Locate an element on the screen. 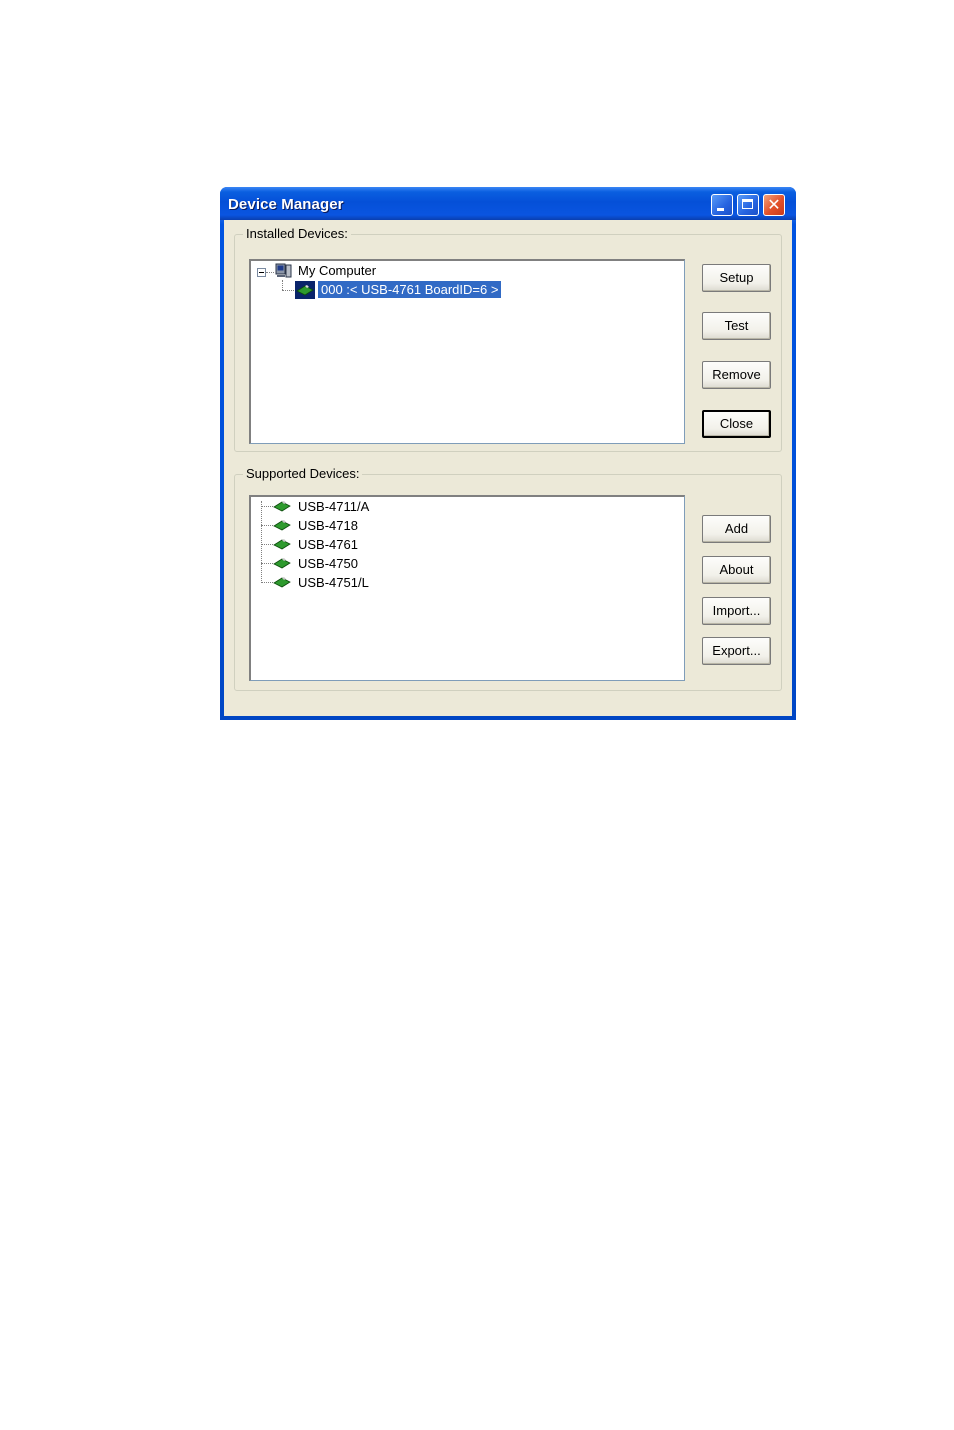 This screenshot has width=954, height=1430. close-window-button: ✕ is located at coordinates (774, 205).